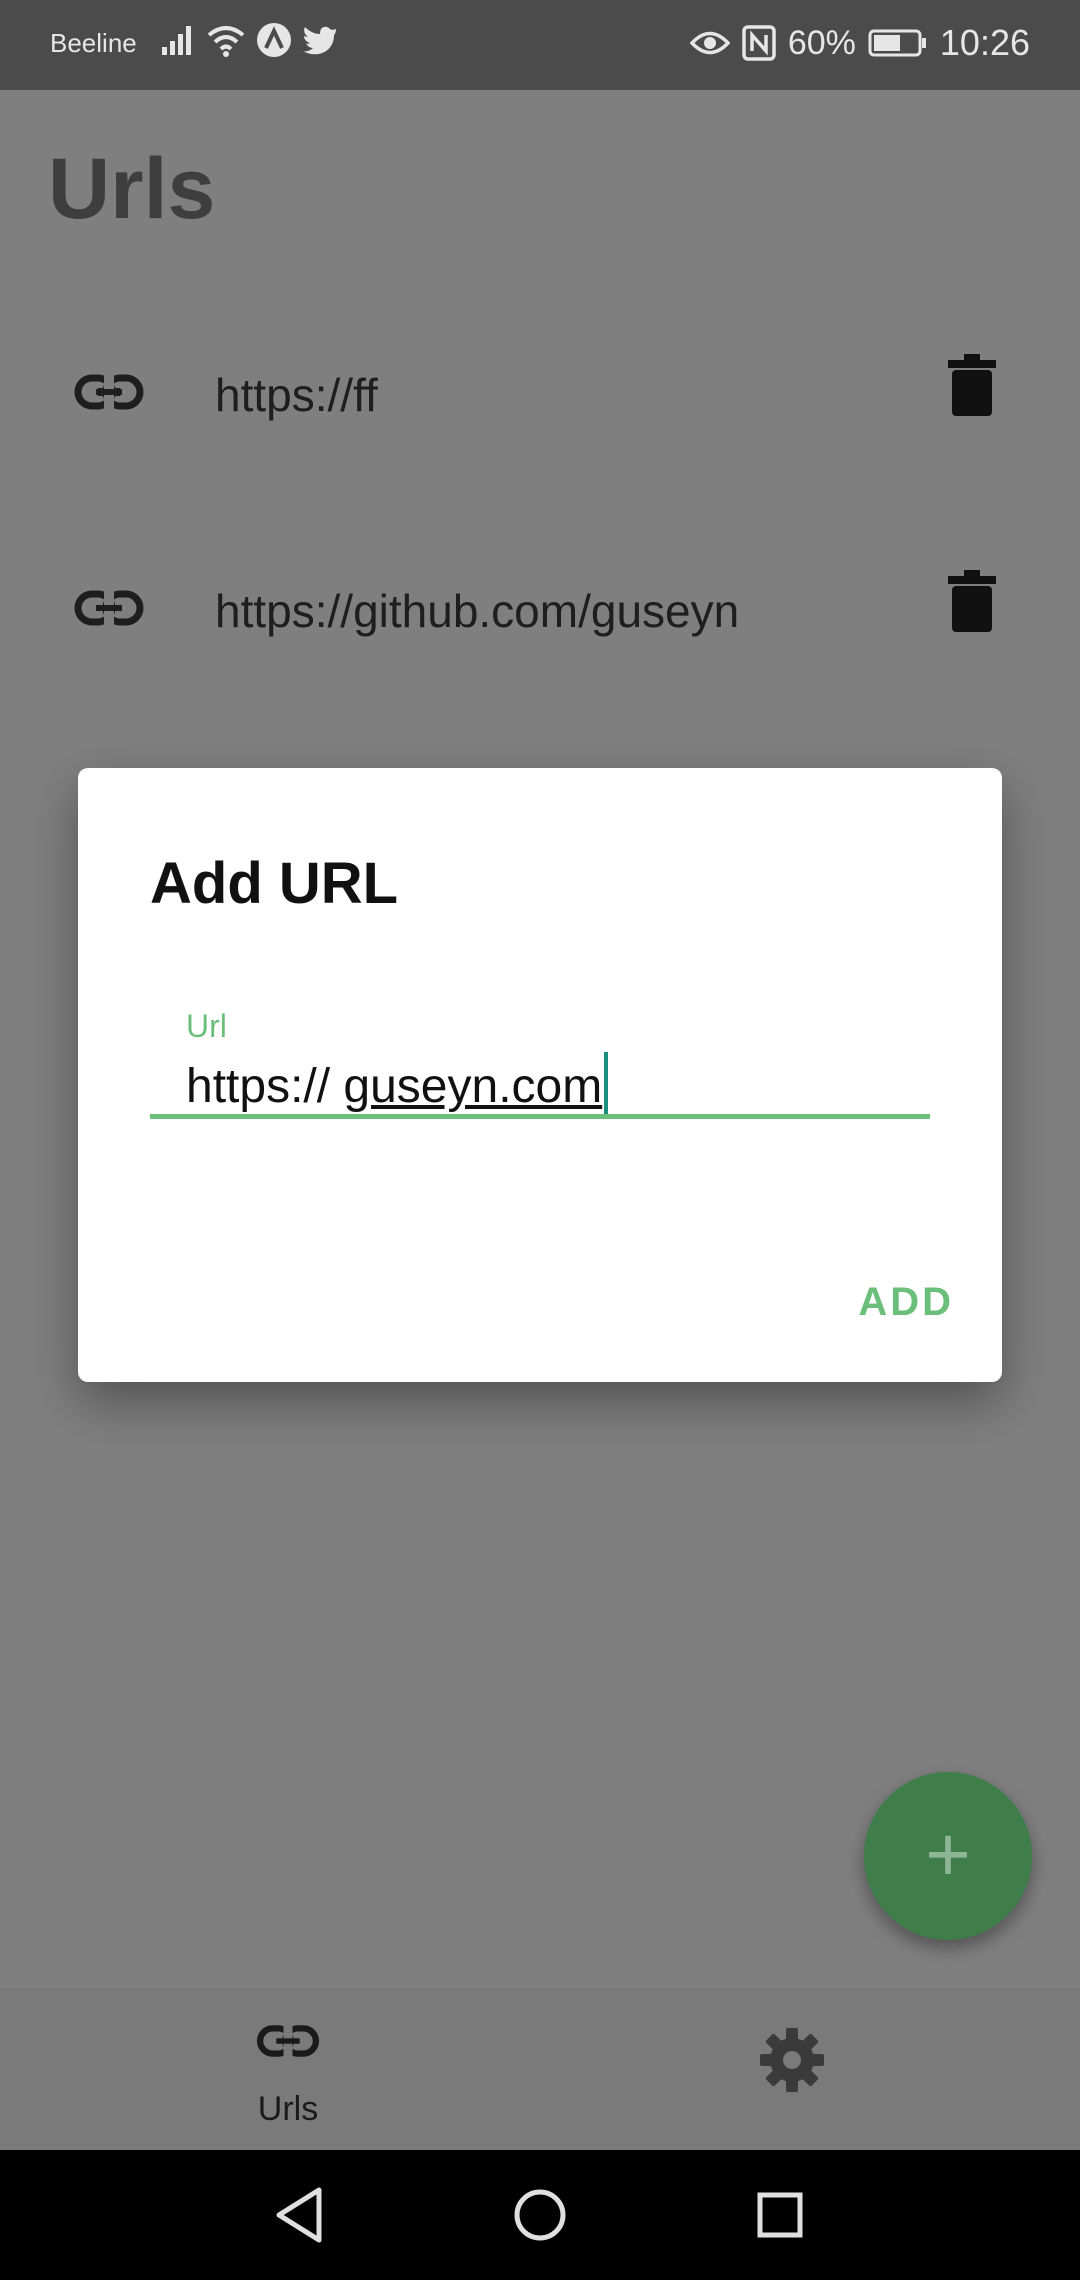  What do you see at coordinates (540, 1116) in the screenshot?
I see `url-input-underline` at bounding box center [540, 1116].